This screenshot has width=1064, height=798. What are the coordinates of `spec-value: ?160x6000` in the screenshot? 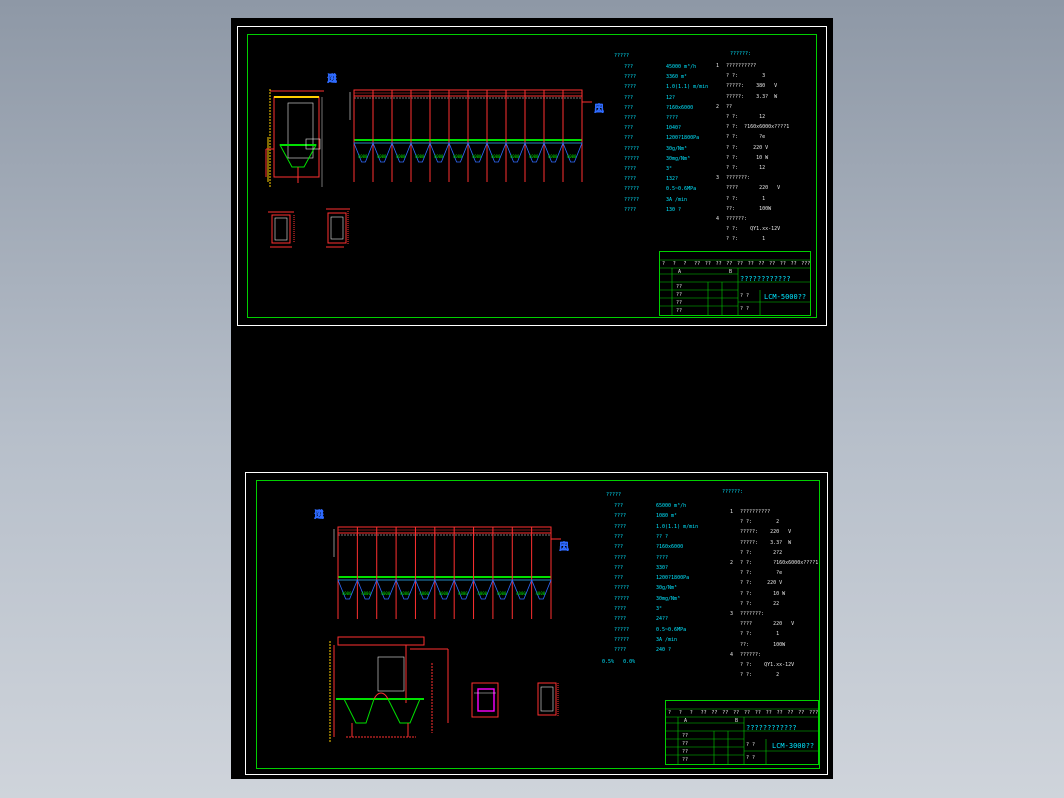 It's located at (670, 547).